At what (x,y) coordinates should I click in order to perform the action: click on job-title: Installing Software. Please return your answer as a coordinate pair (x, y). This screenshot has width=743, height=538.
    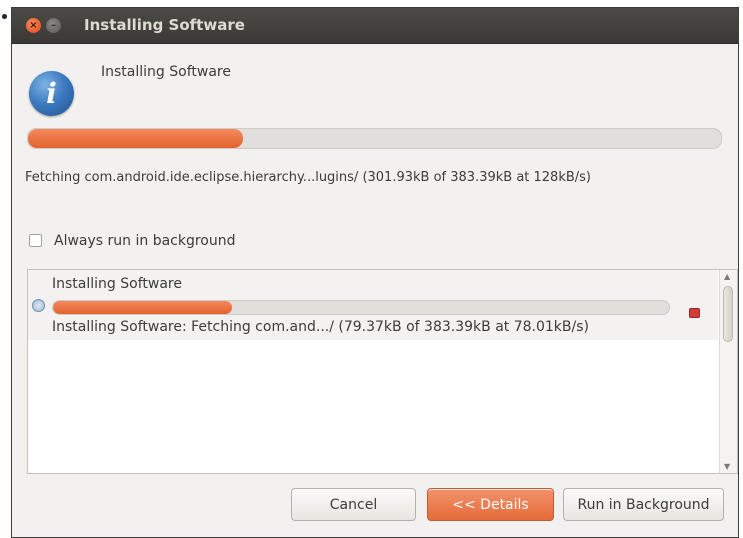
    Looking at the image, I should click on (117, 284).